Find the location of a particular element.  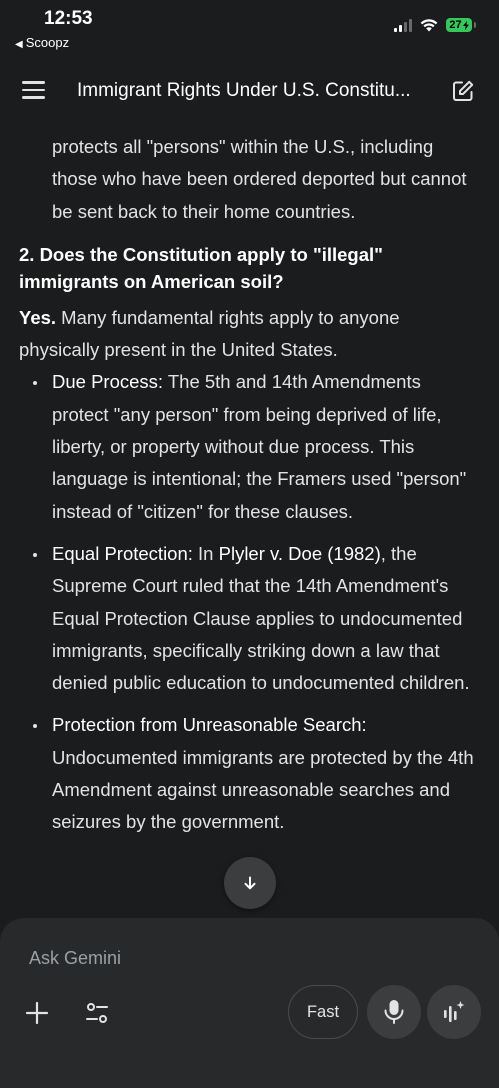

case-name: Plyler v. Doe (1982) is located at coordinates (299, 553).